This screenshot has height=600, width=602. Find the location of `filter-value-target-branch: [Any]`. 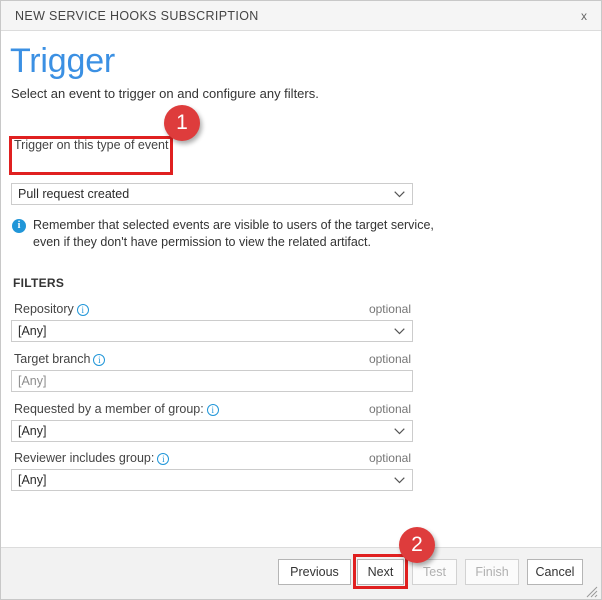

filter-value-target-branch: [Any] is located at coordinates (32, 381).